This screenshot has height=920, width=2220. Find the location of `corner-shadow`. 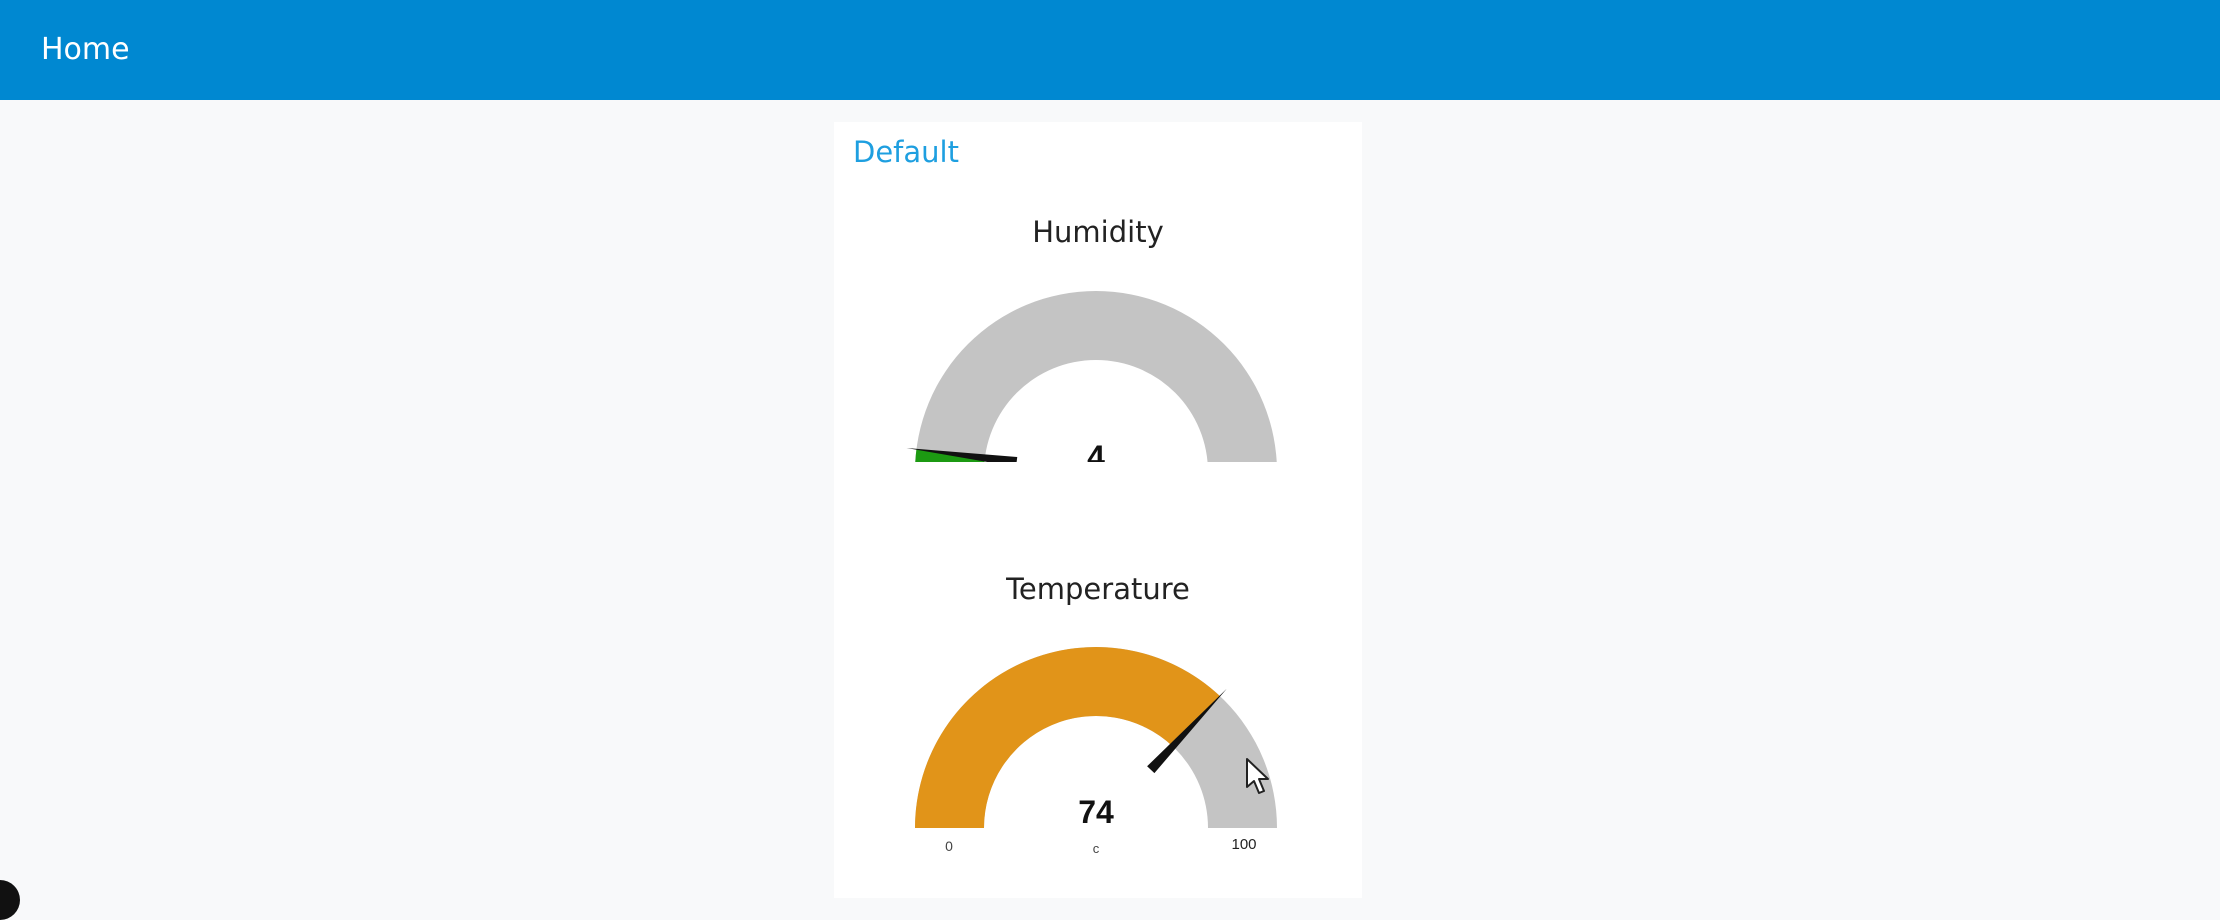

corner-shadow is located at coordinates (10, 900).